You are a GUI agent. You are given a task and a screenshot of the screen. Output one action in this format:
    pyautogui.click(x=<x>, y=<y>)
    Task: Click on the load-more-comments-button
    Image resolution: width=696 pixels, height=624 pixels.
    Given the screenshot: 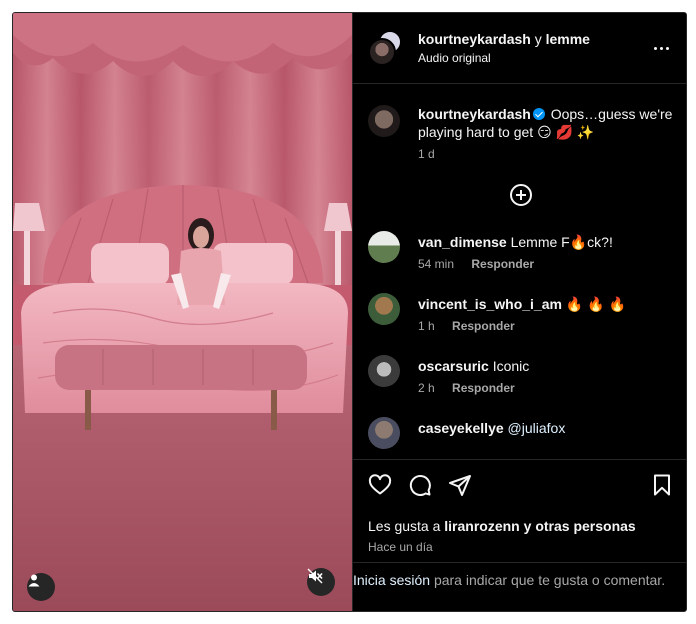 What is the action you would take?
    pyautogui.click(x=521, y=195)
    